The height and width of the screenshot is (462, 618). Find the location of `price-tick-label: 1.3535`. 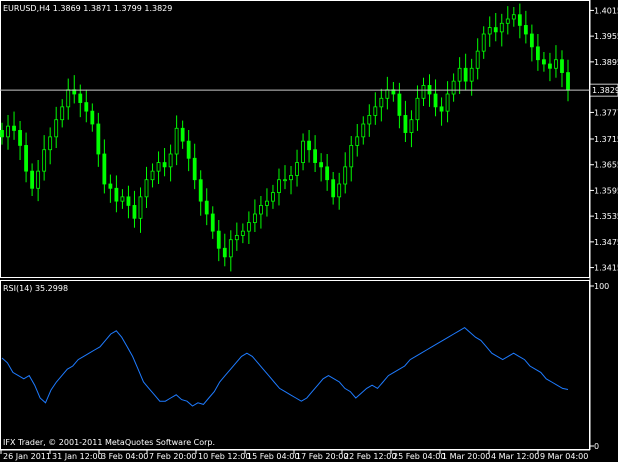

price-tick-label: 1.3535 is located at coordinates (606, 216).